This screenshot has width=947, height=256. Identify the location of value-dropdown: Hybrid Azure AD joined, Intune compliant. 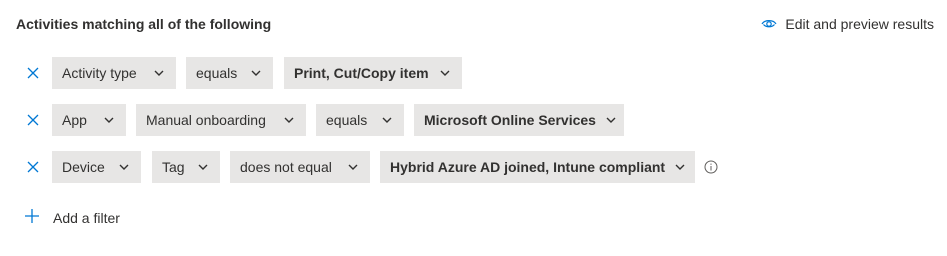
(537, 167).